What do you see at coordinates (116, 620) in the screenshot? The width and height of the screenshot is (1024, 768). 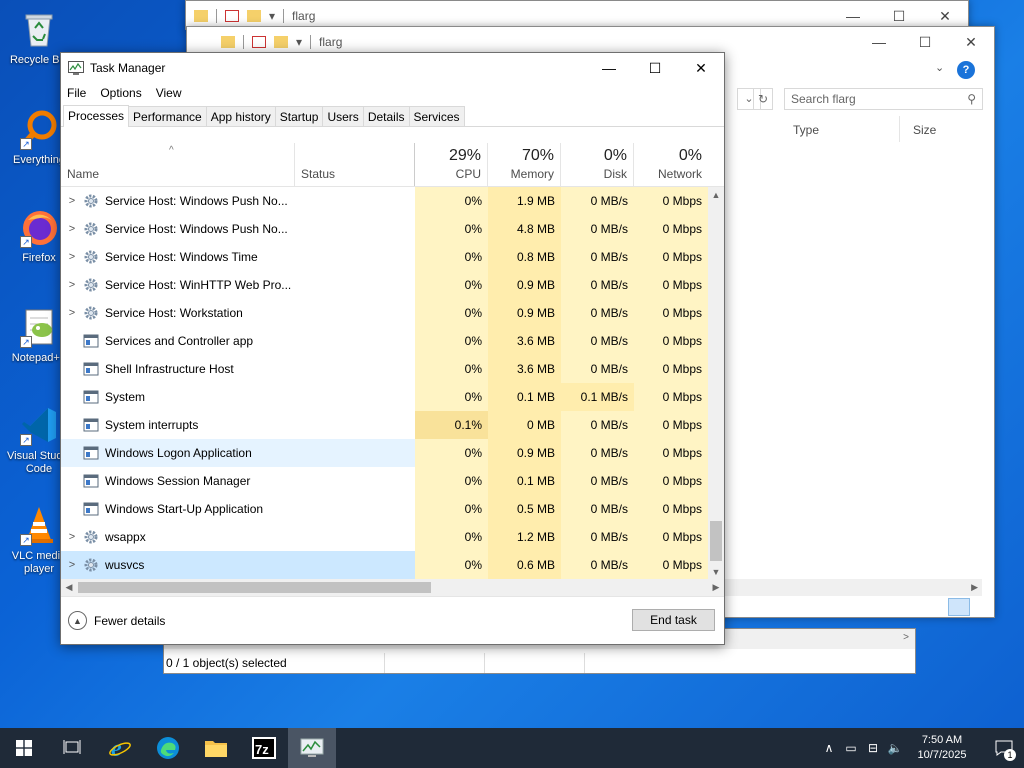 I see `fewer-details-button: ▲ Fewer details` at bounding box center [116, 620].